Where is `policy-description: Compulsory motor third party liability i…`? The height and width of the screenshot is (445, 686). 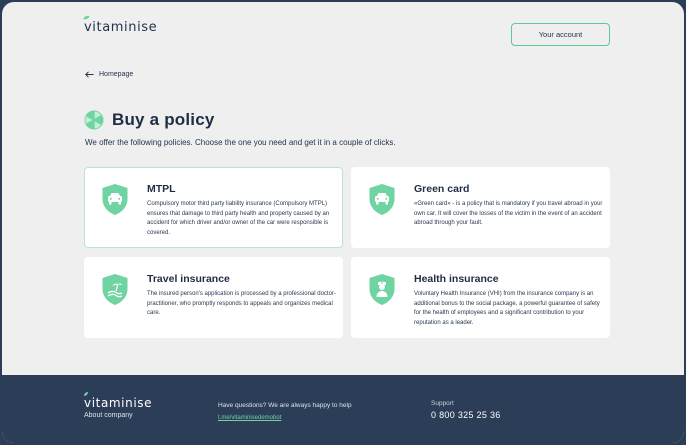 policy-description: Compulsory motor third party liability i… is located at coordinates (238, 218).